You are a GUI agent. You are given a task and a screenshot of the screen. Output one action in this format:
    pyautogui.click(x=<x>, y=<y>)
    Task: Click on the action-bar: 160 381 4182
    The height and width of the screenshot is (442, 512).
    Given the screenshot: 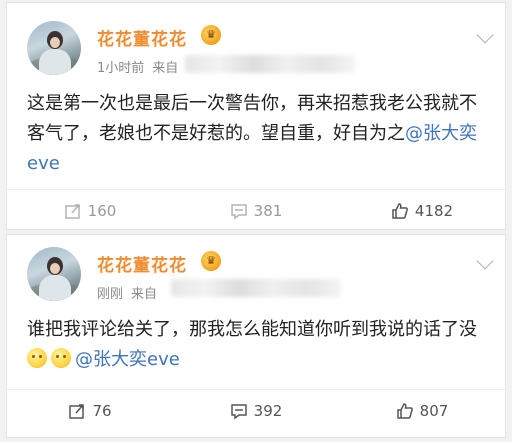 What is the action you would take?
    pyautogui.click(x=256, y=211)
    